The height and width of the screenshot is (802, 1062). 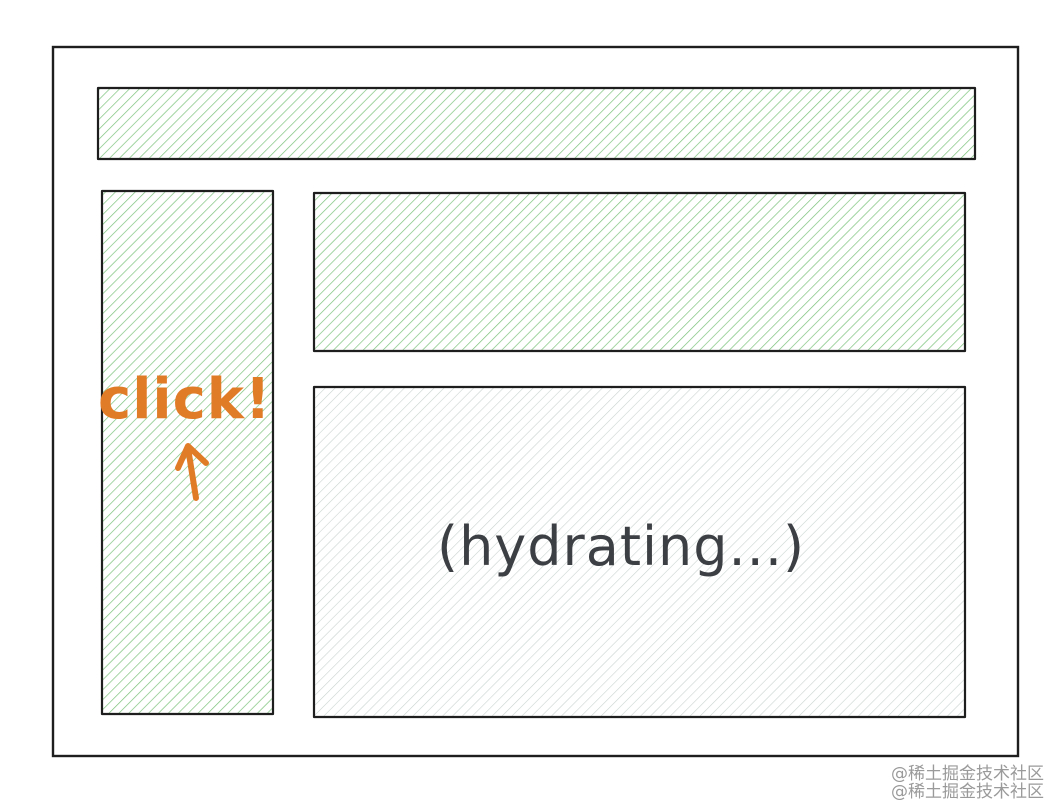 I want to click on click-annotation: click!, so click(x=185, y=399).